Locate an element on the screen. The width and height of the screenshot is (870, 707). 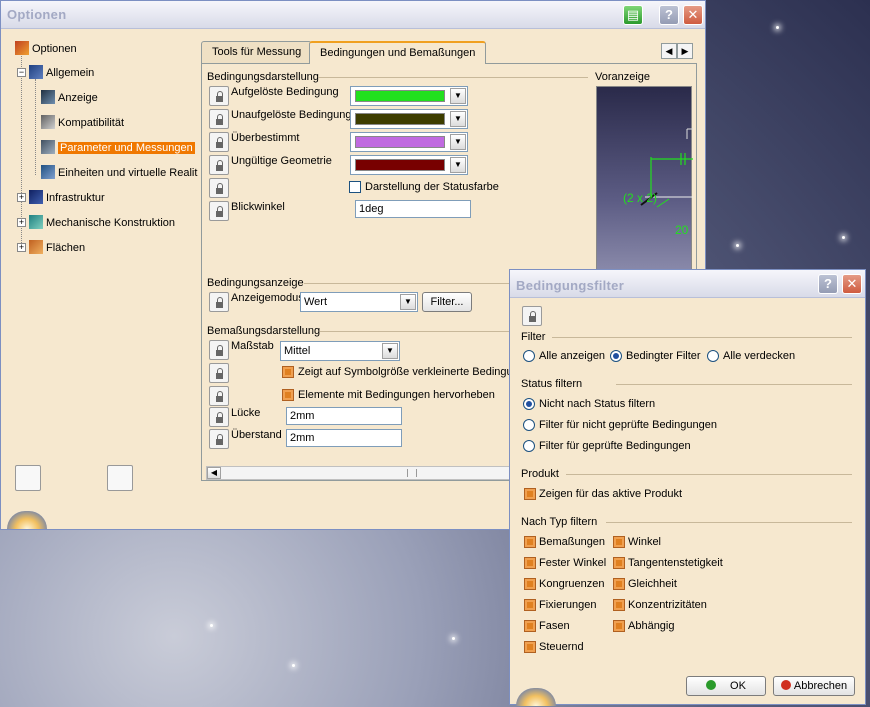
radio-no-status-filter is located at coordinates (529, 404).